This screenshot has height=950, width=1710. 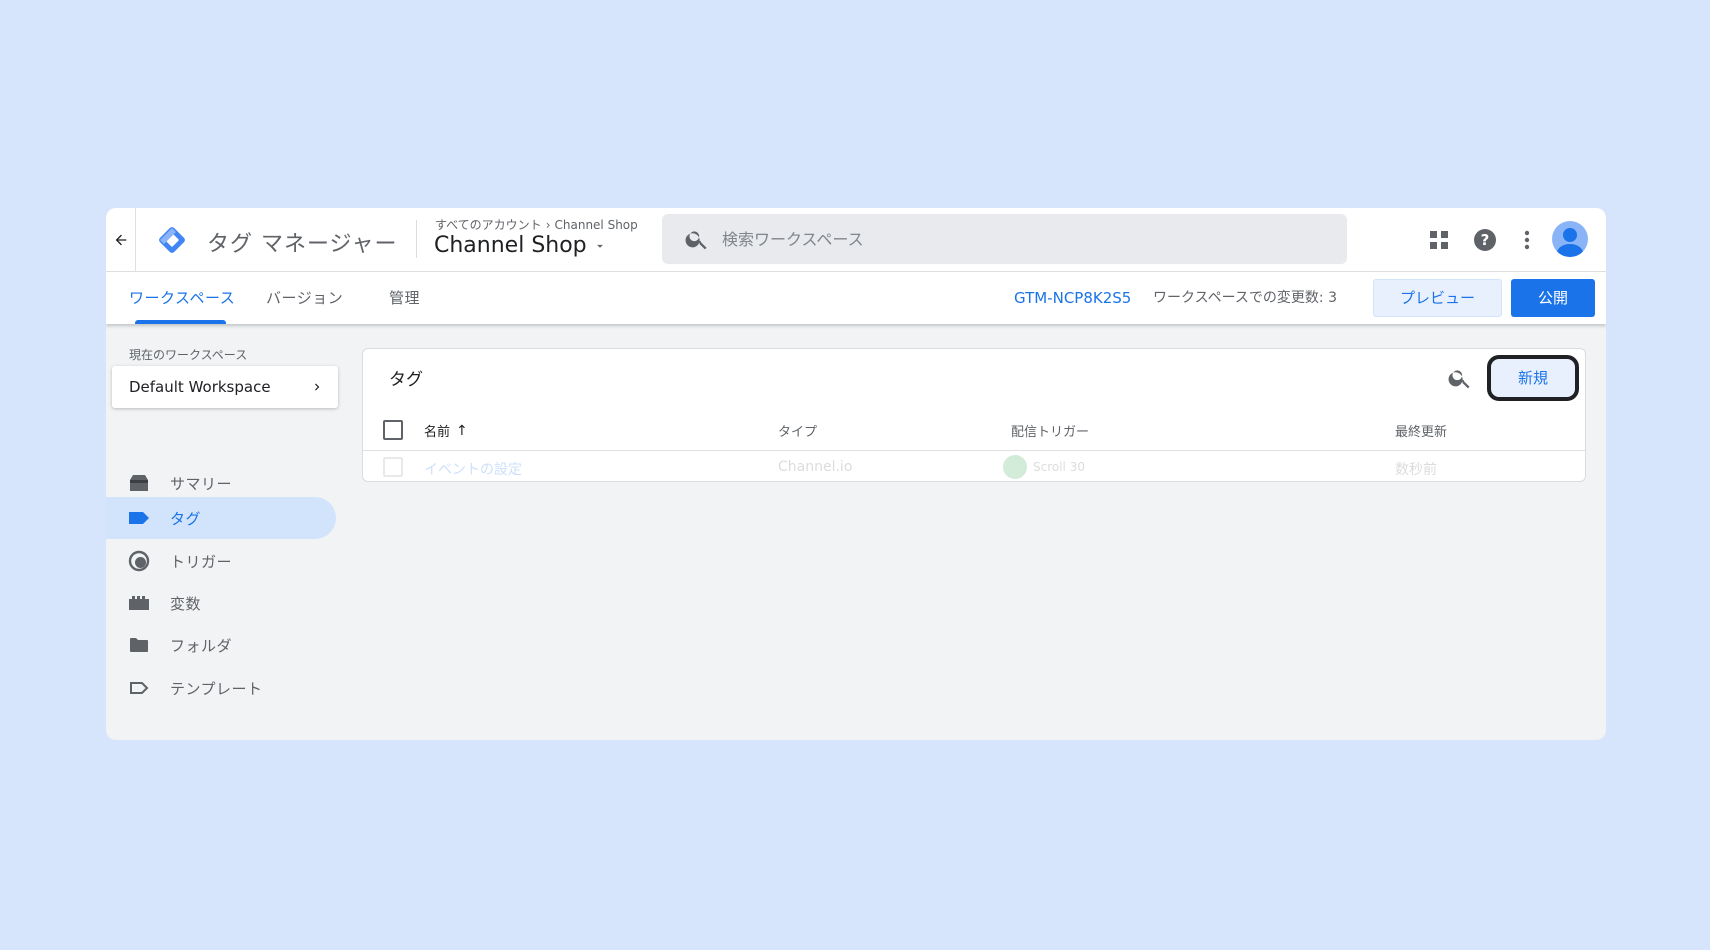 I want to click on tab-workspace: ワークスペース, so click(x=182, y=298).